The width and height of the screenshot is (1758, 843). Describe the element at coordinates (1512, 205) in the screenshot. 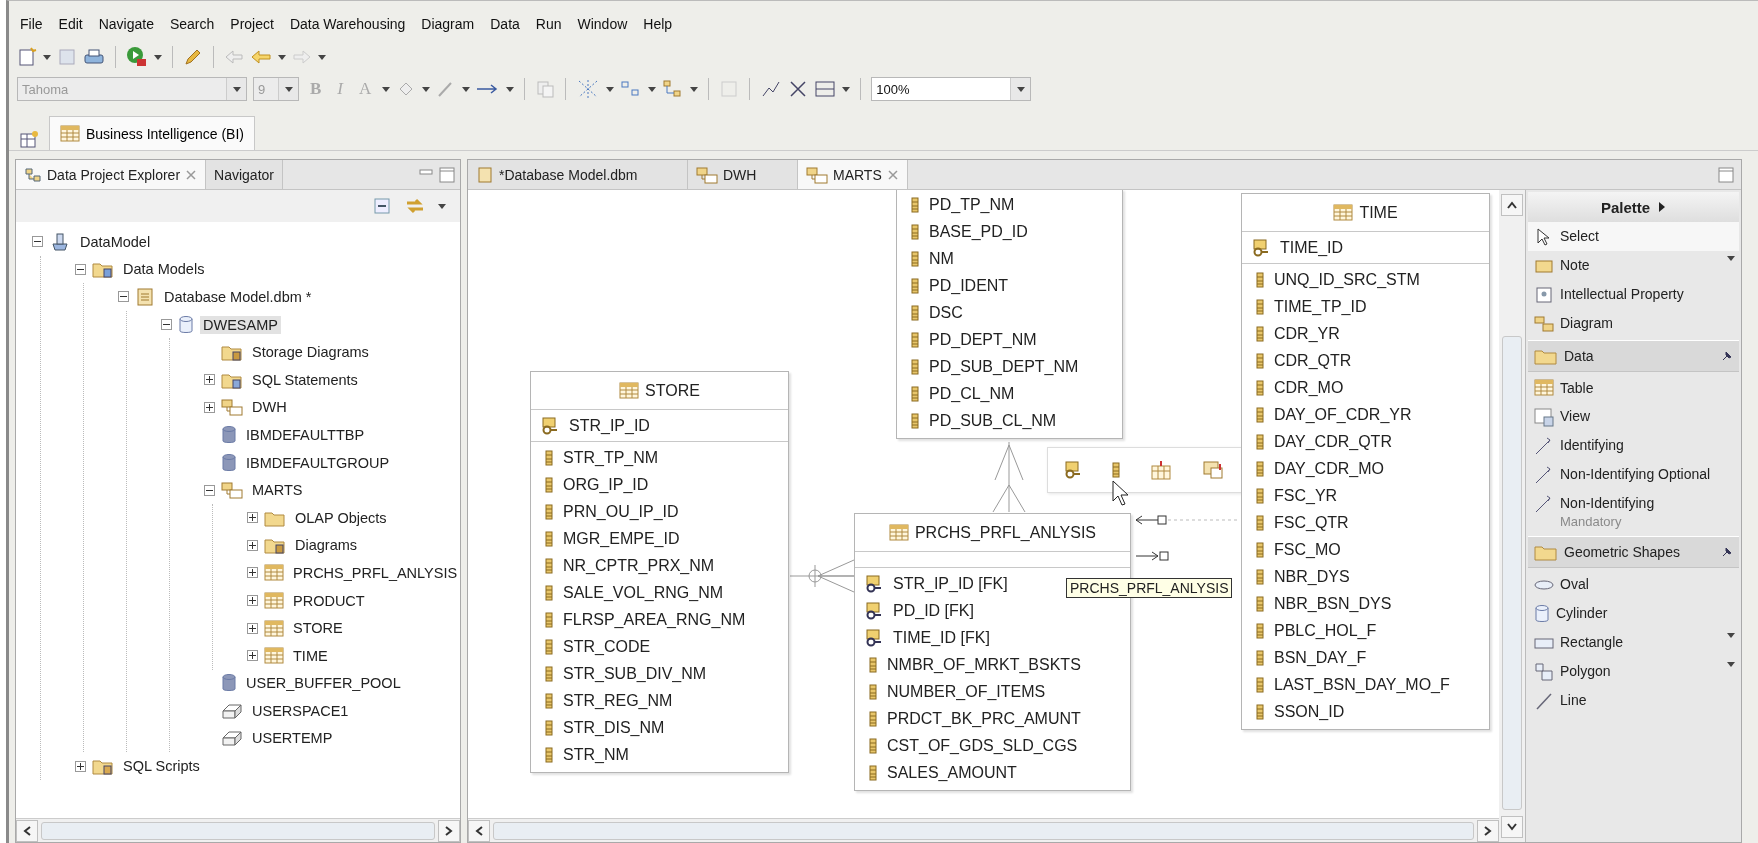

I see `arrow-up-icon` at that location.